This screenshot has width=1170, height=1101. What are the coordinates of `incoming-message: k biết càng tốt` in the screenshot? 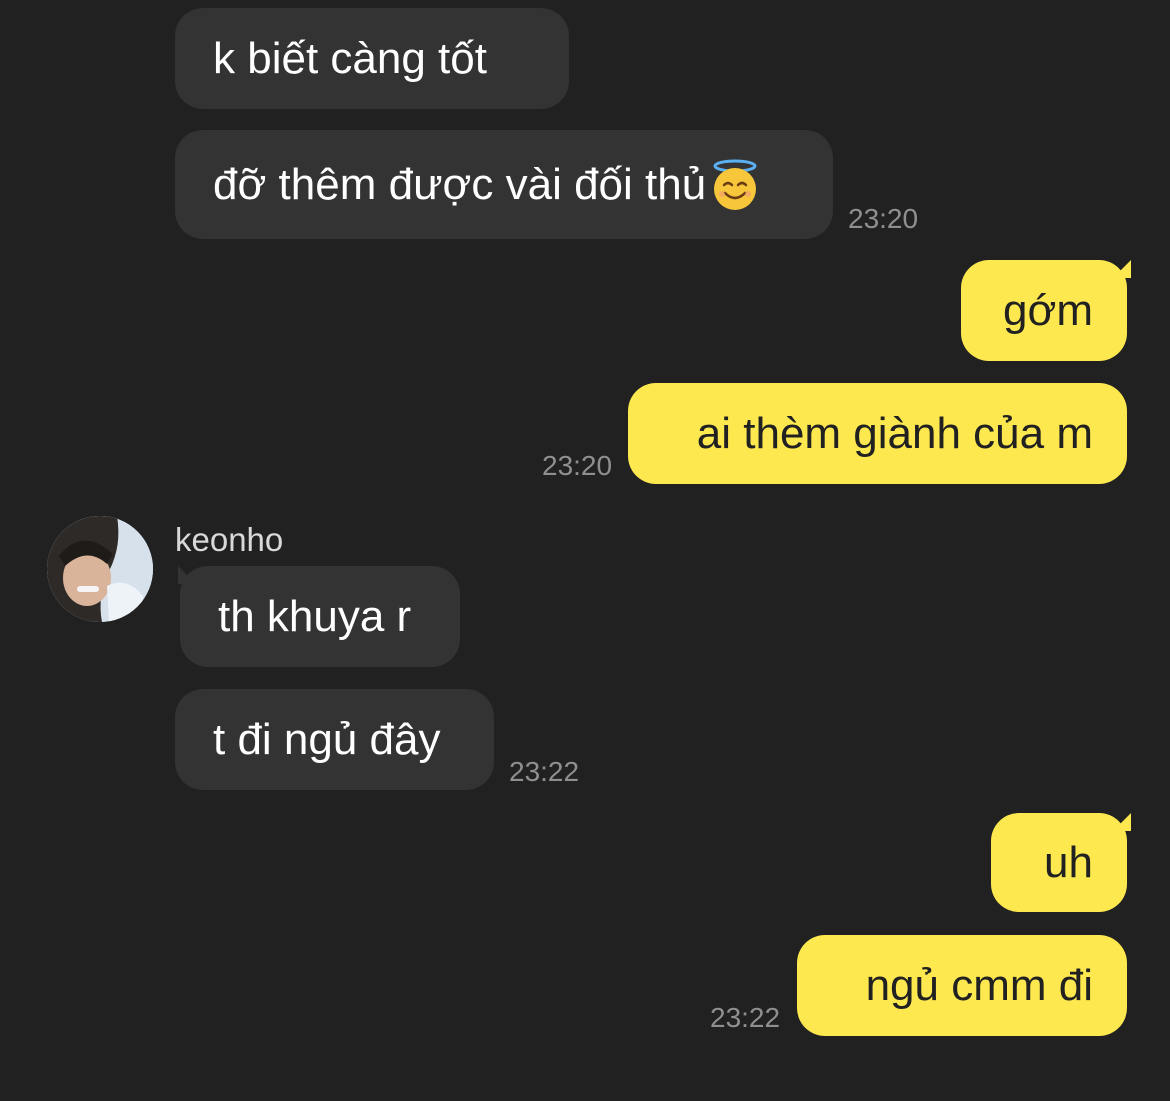 It's located at (372, 58).